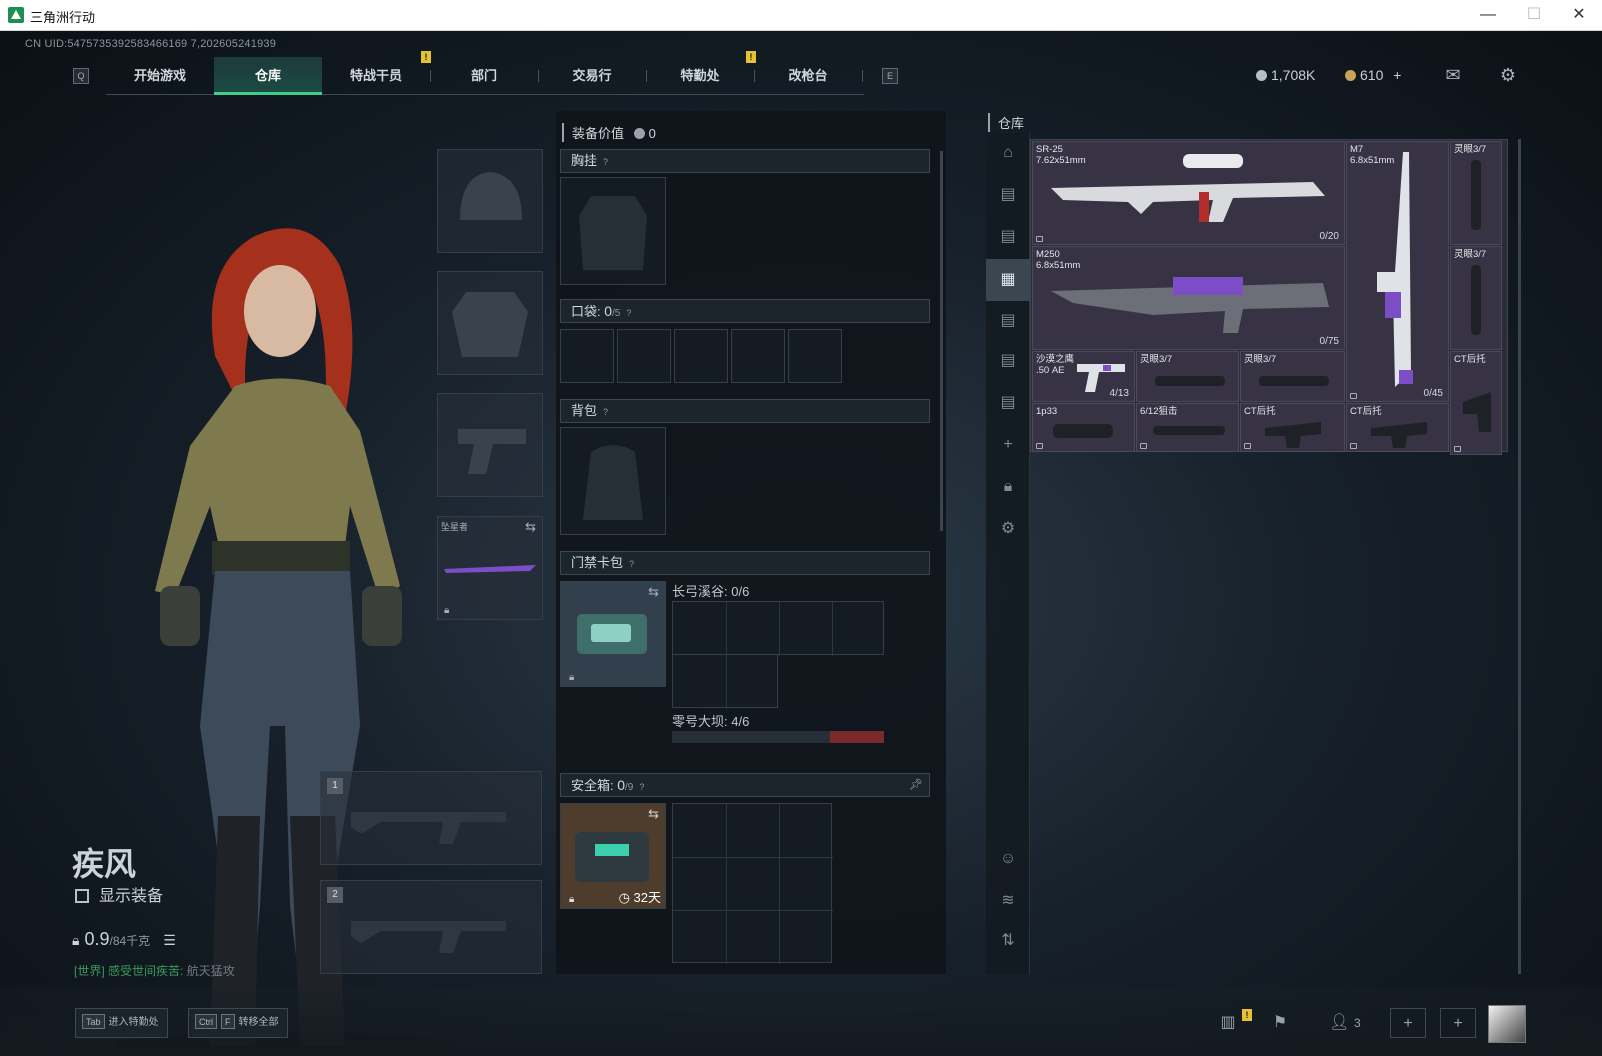  I want to click on equipment-scrollbar, so click(941, 341).